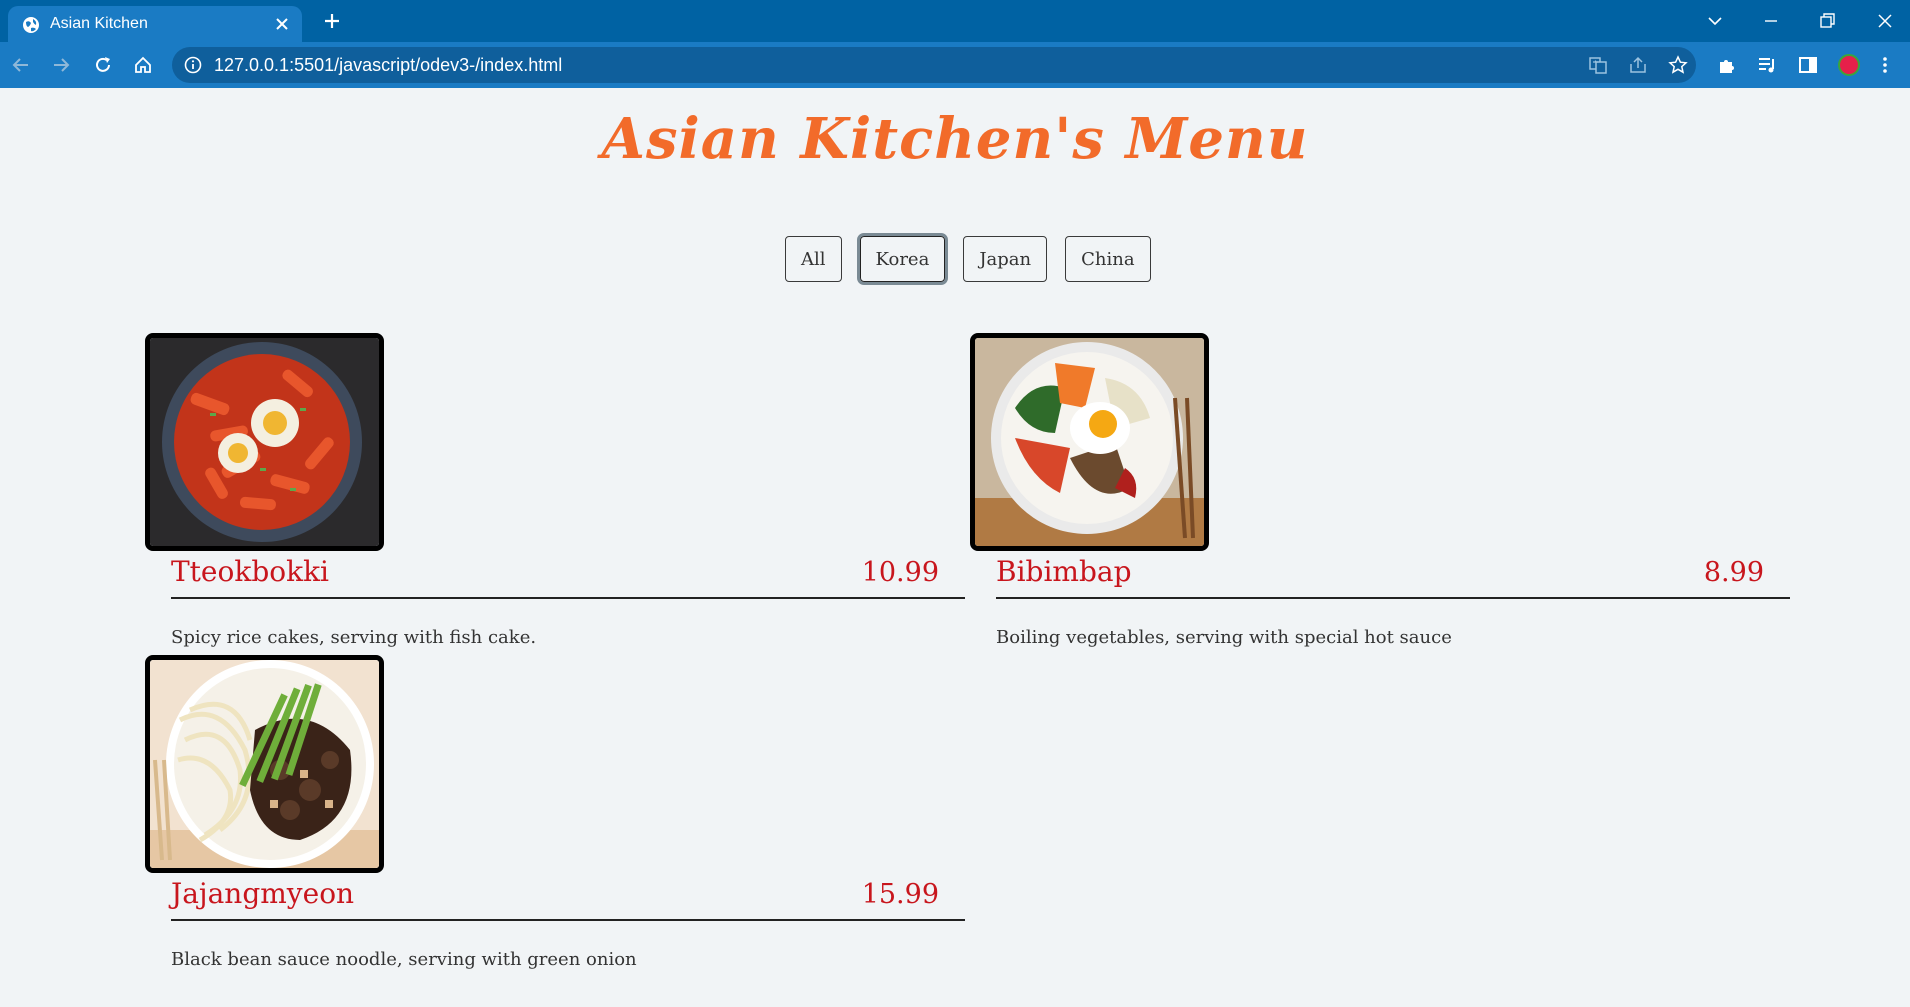 The height and width of the screenshot is (1007, 1910). I want to click on page-title: Asian Kitchen's Menu, so click(955, 139).